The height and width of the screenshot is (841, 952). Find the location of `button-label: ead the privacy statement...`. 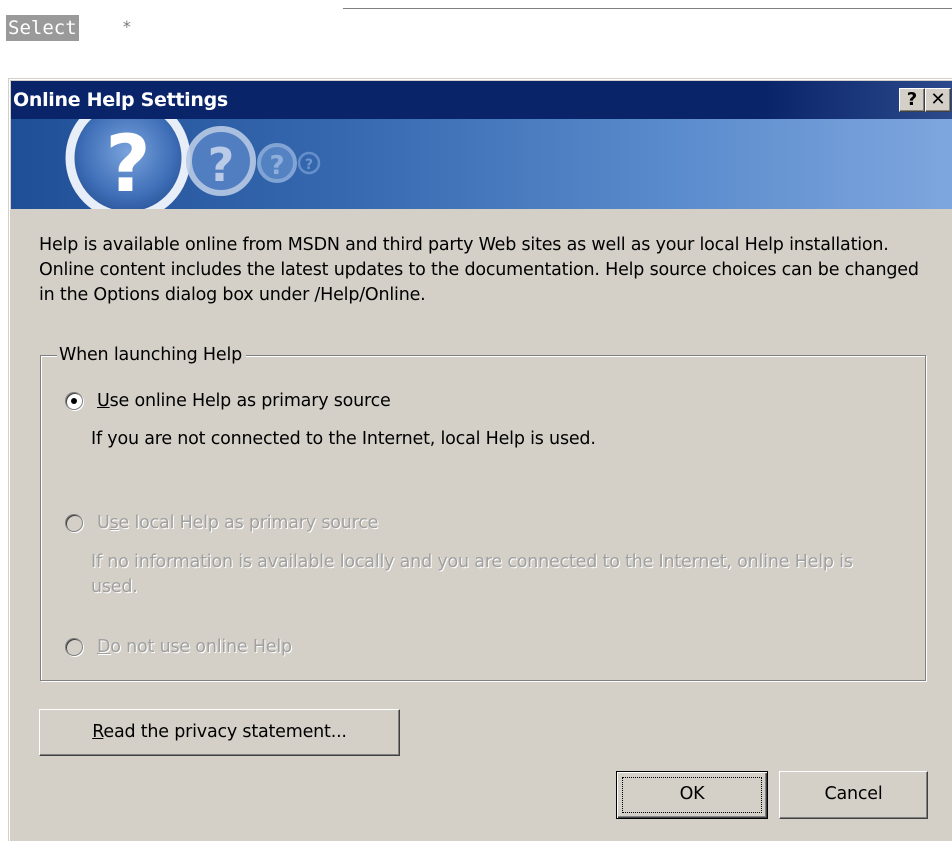

button-label: ead the privacy statement... is located at coordinates (225, 732).